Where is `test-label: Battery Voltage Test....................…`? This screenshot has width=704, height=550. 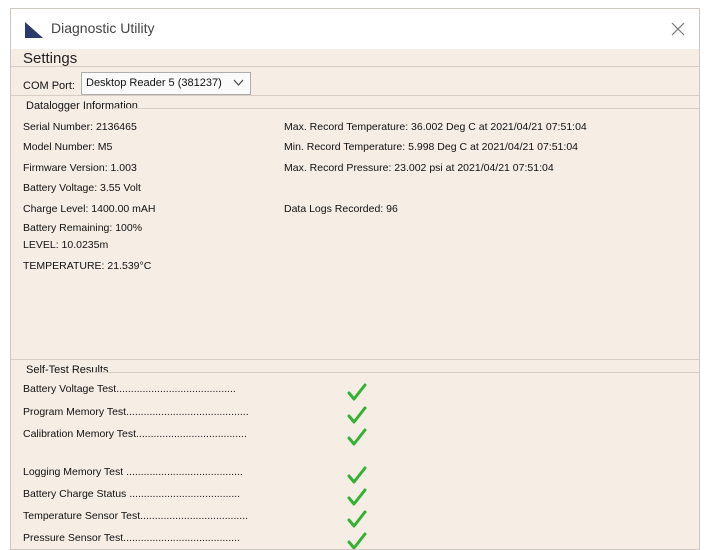
test-label: Battery Voltage Test....................… is located at coordinates (129, 389).